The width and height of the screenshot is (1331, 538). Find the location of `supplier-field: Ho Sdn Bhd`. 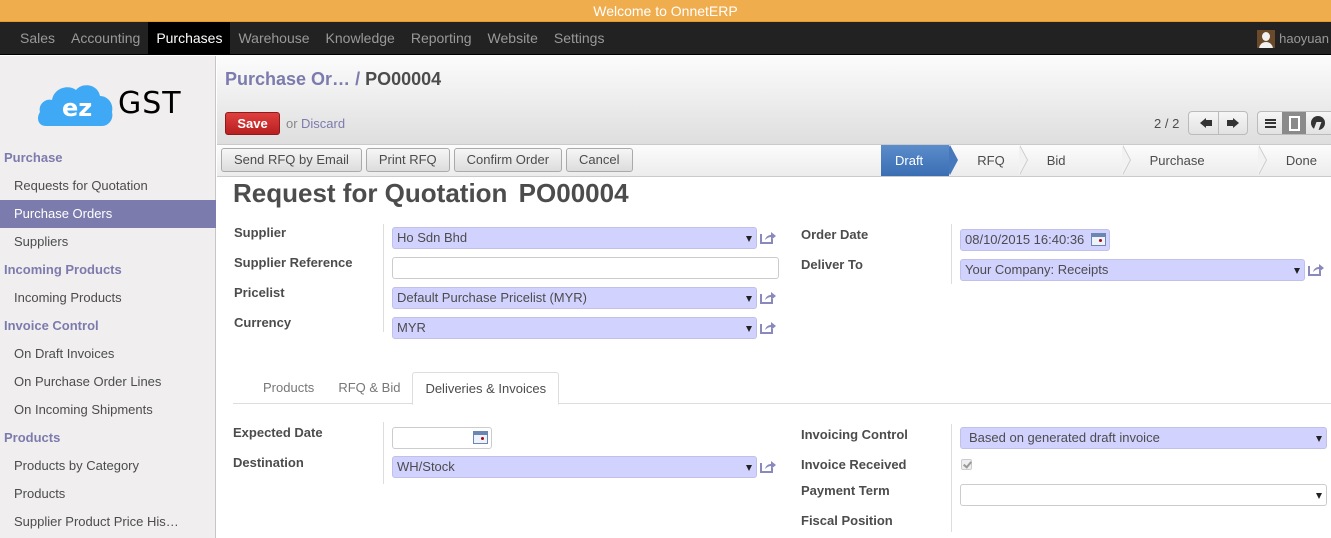

supplier-field: Ho Sdn Bhd is located at coordinates (574, 238).